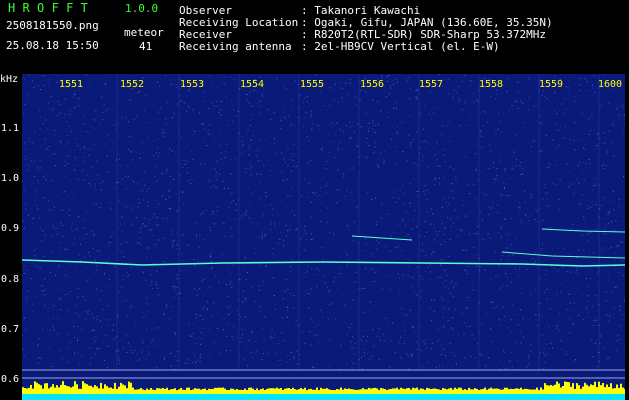 The image size is (629, 400). Describe the element at coordinates (491, 84) in the screenshot. I see `x-tick-label: 1558` at that location.